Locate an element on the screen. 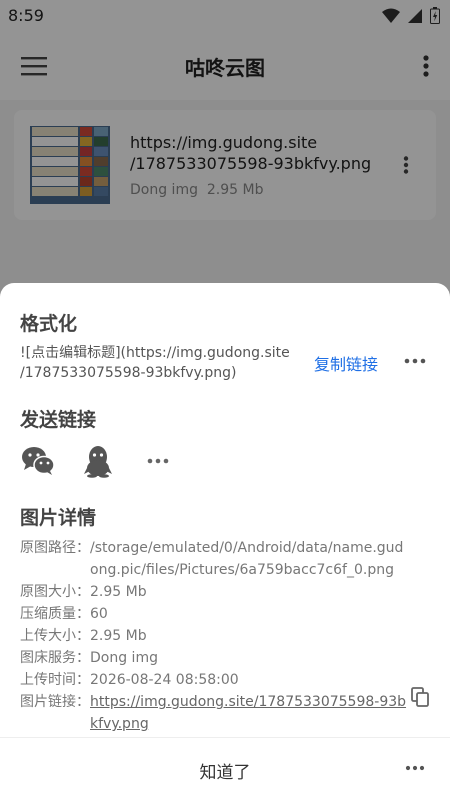  footer-more-button is located at coordinates (415, 768).